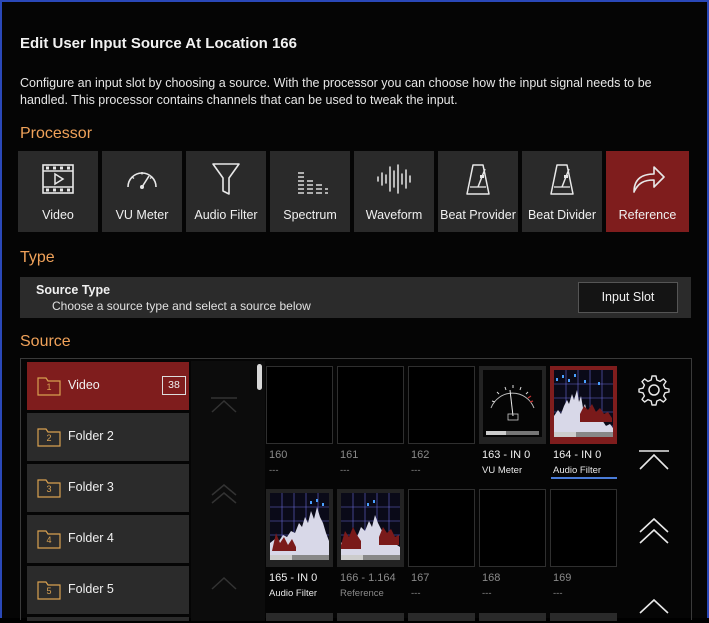  I want to click on processor-label: Spectrum, so click(310, 215).